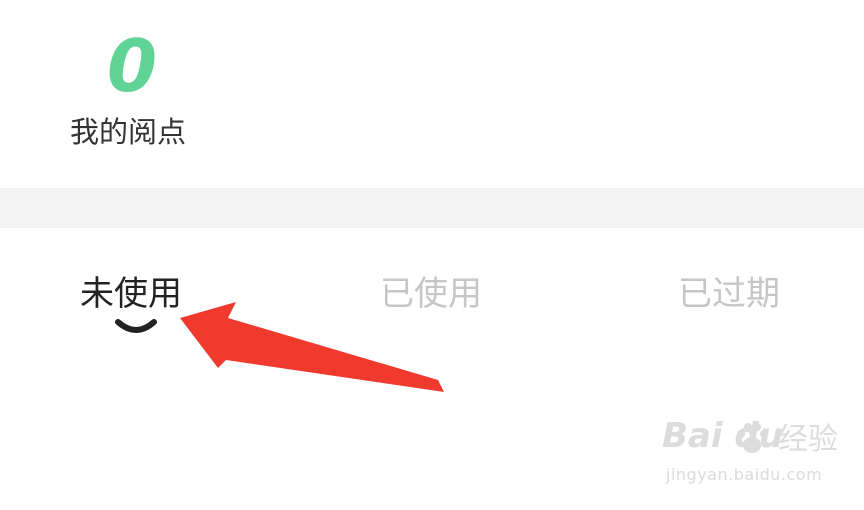 Image resolution: width=864 pixels, height=510 pixels. What do you see at coordinates (431, 294) in the screenshot?
I see `tab-used: 已使用` at bounding box center [431, 294].